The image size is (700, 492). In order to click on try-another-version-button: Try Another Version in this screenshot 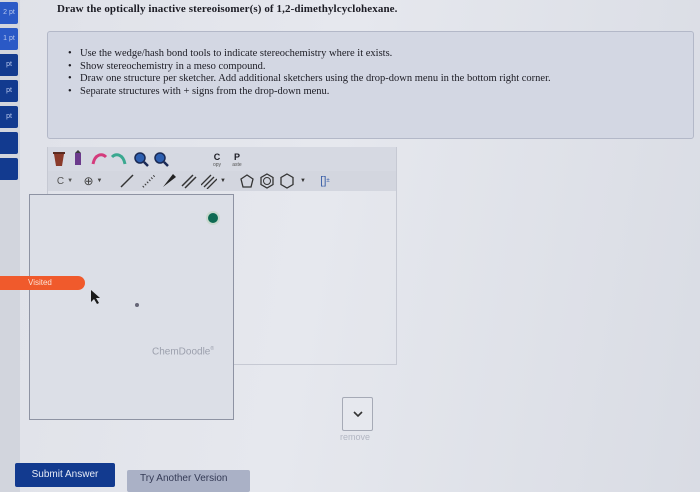, I will do `click(188, 481)`.